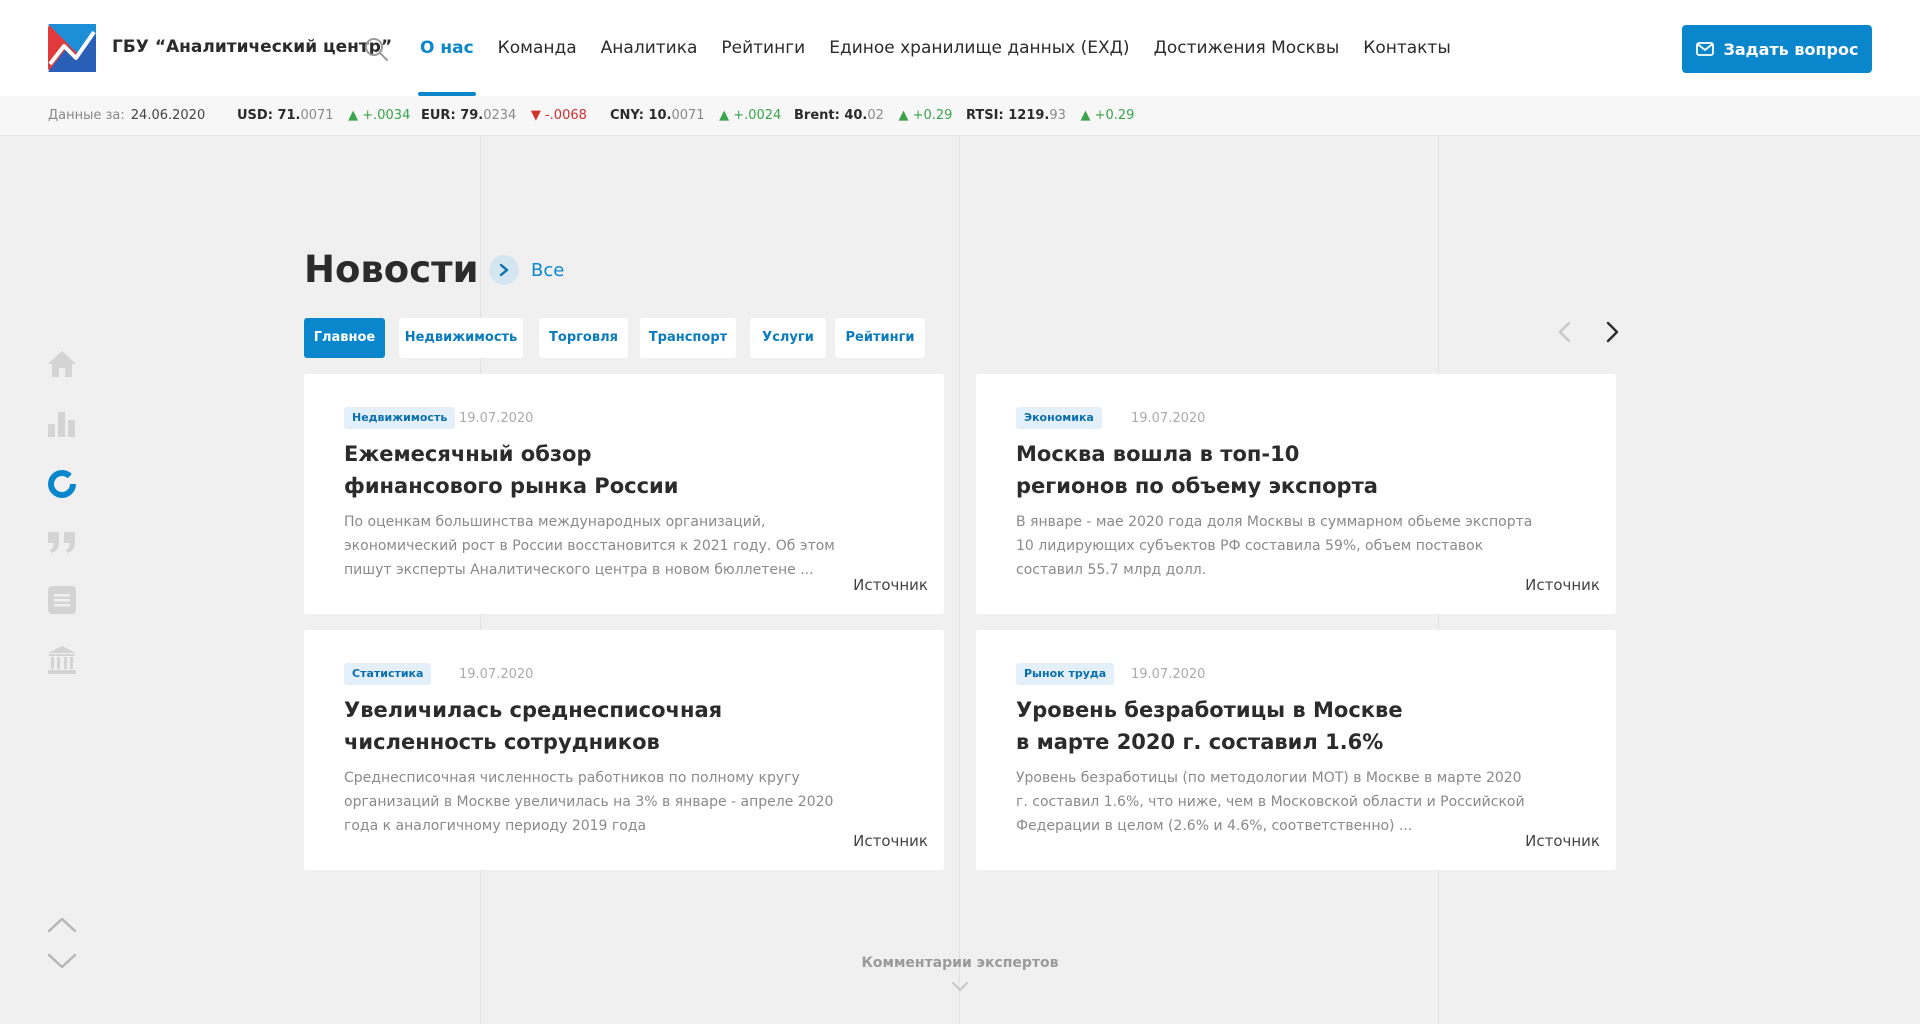  What do you see at coordinates (379, 115) in the screenshot?
I see `ticker-change: ▲ +.0034` at bounding box center [379, 115].